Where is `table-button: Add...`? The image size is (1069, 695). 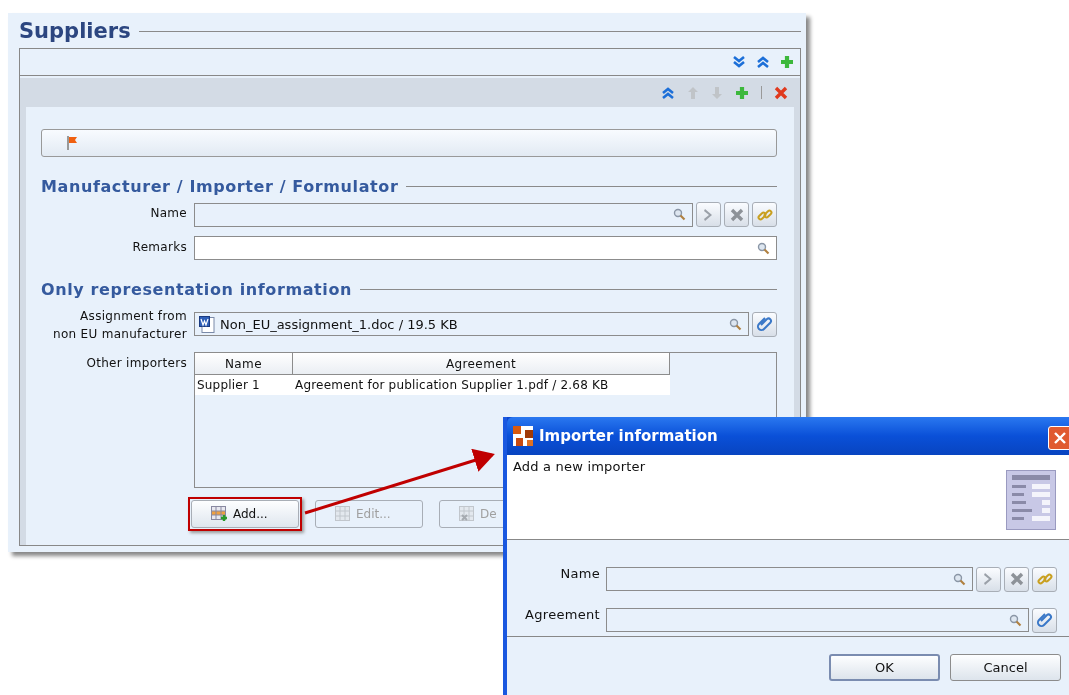 table-button: Add... is located at coordinates (245, 514).